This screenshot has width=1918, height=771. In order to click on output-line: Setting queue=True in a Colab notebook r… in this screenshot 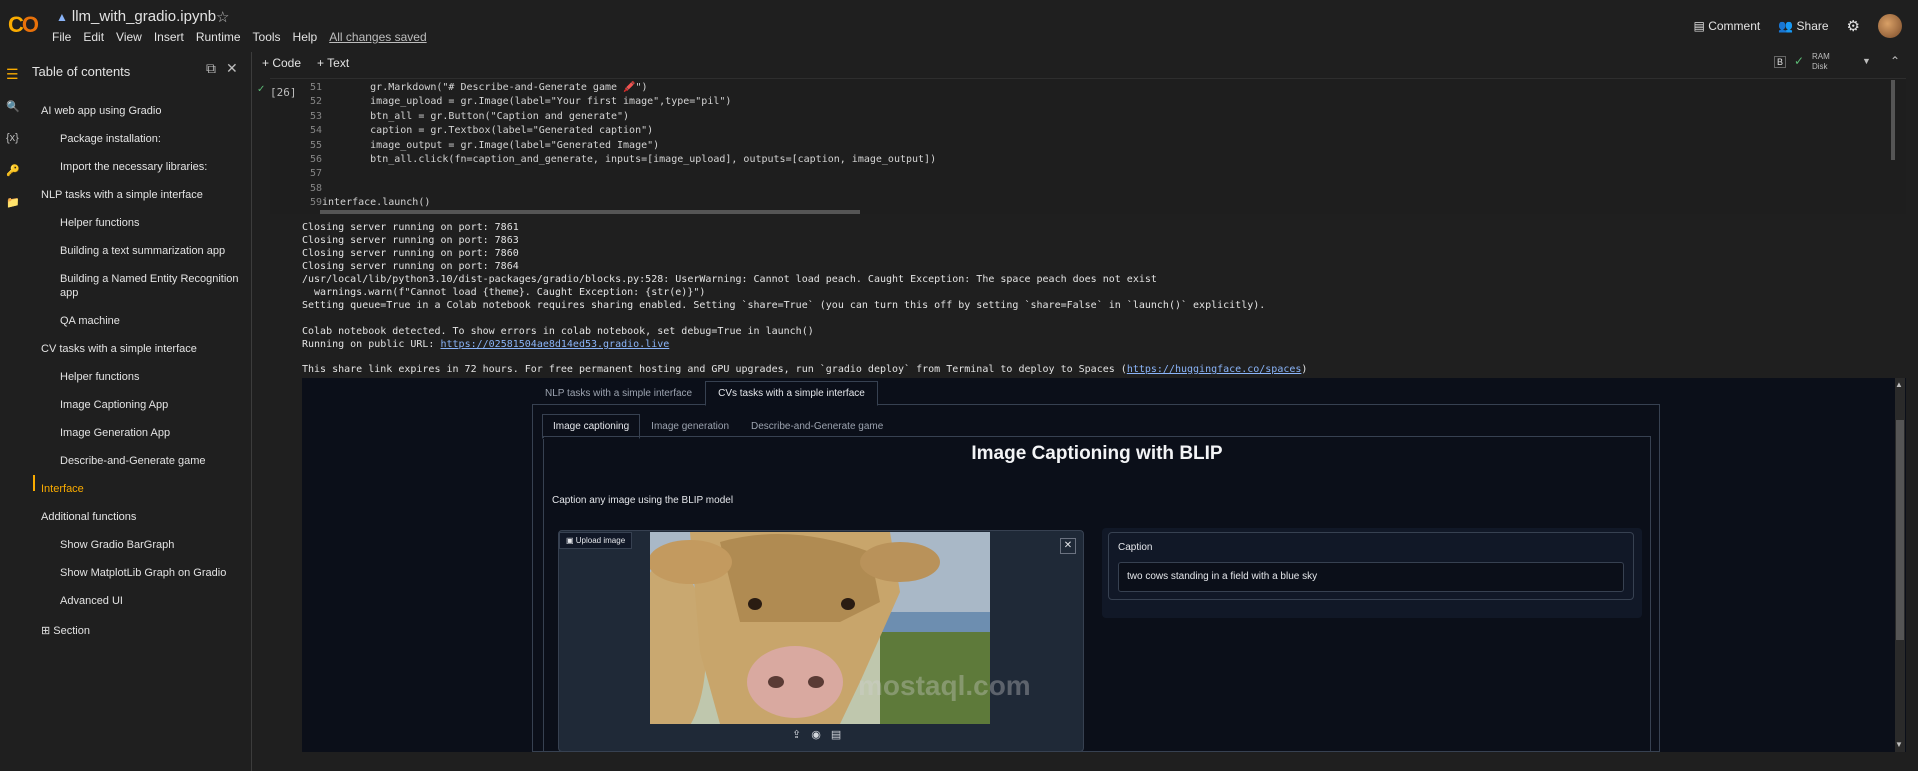, I will do `click(784, 305)`.